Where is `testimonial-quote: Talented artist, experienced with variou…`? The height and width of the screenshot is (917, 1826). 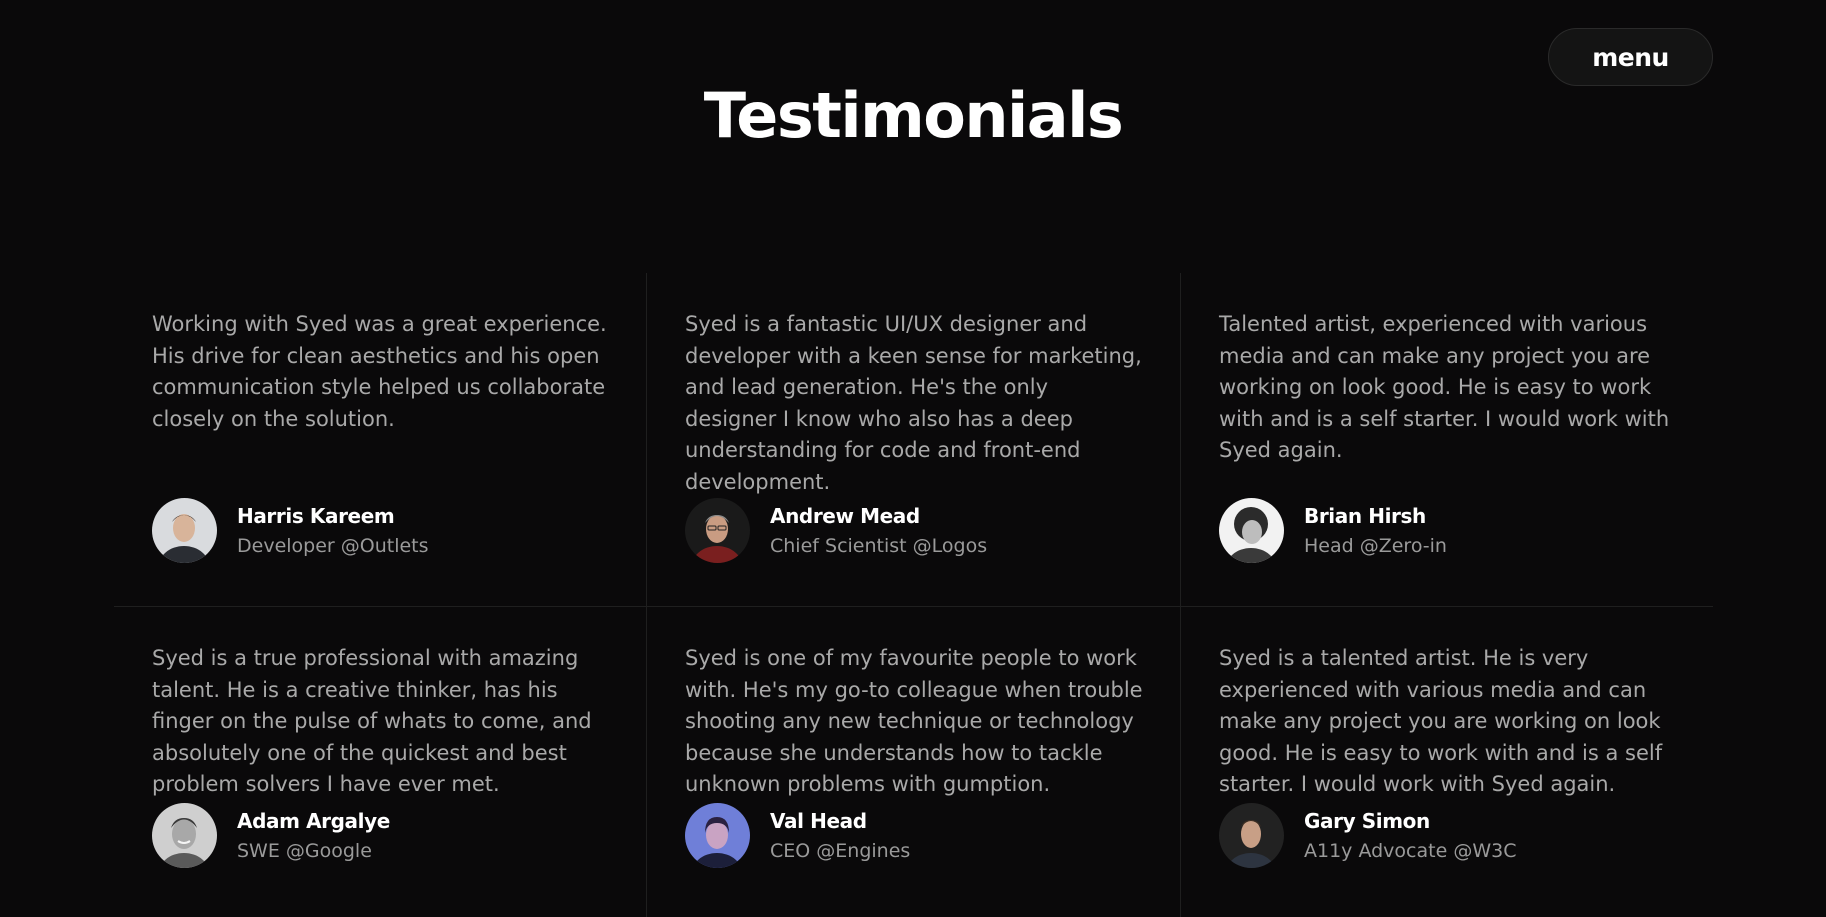
testimonial-quote: Talented artist, experienced with variou… is located at coordinates (1444, 387).